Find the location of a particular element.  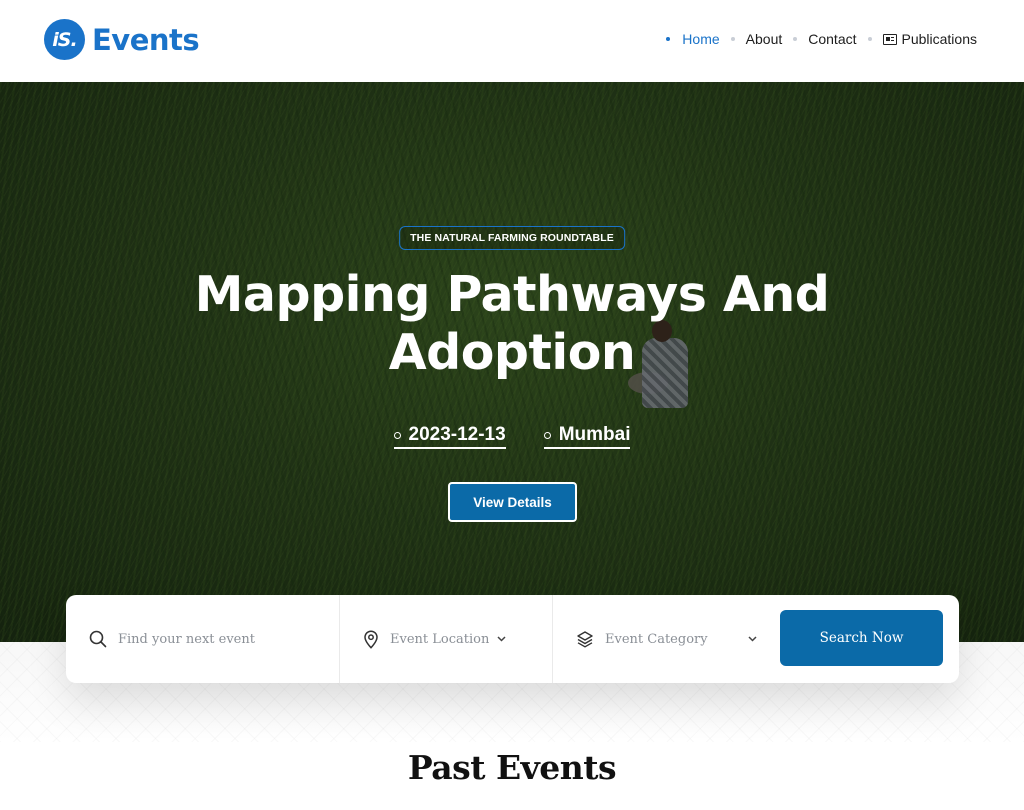

event-location: Mumbai is located at coordinates (587, 436).